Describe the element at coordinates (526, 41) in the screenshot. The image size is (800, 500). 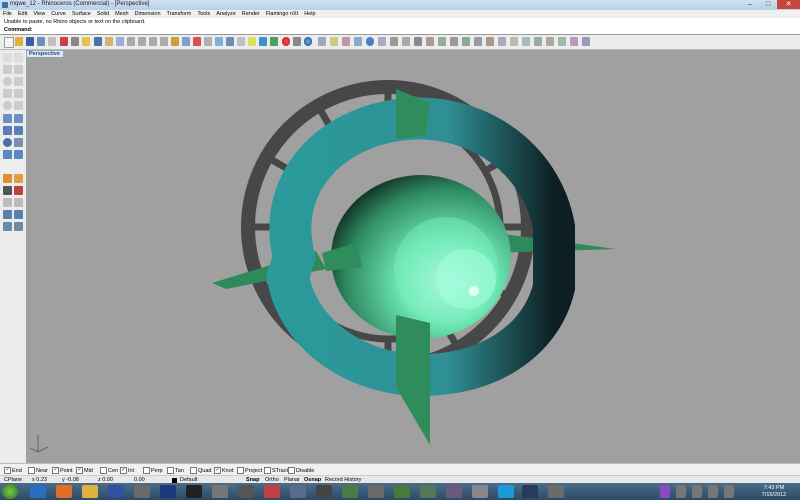
I see `hide-icon` at that location.